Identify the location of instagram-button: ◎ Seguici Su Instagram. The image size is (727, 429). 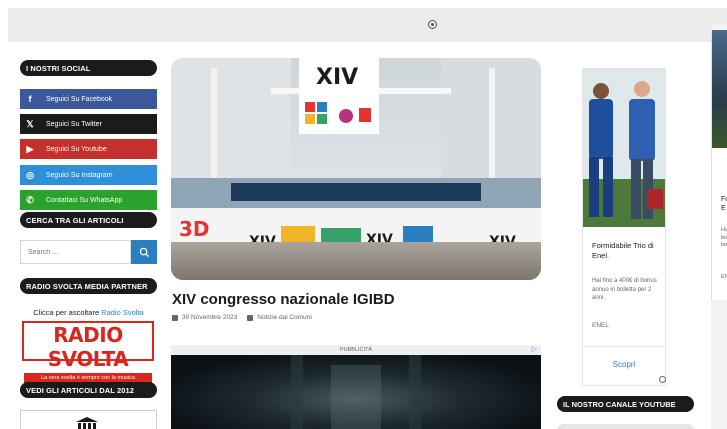
(88, 175).